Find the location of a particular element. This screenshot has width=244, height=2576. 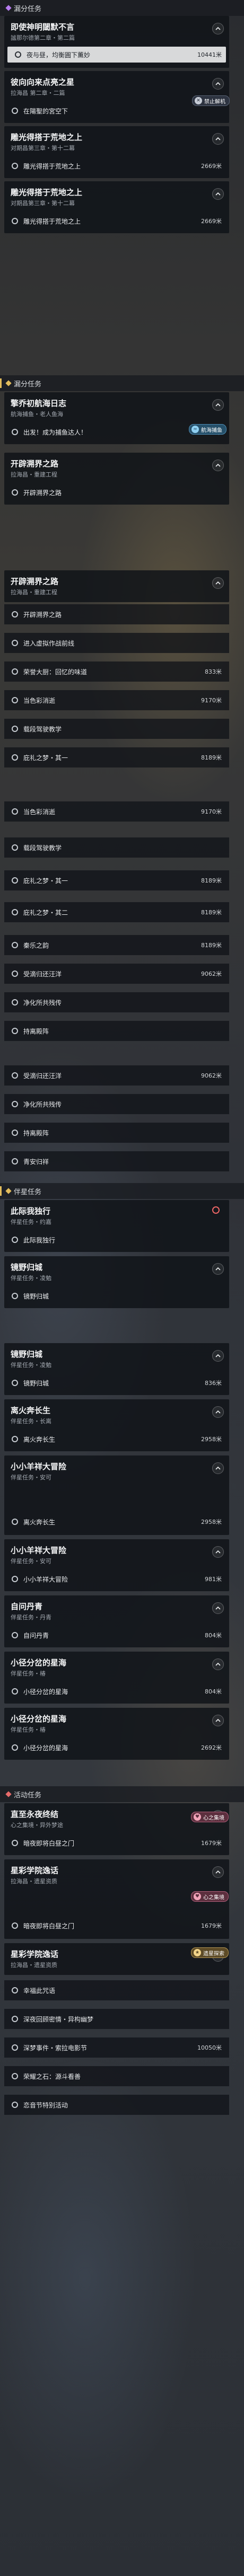

list-item: 青安归祥 is located at coordinates (117, 1161).